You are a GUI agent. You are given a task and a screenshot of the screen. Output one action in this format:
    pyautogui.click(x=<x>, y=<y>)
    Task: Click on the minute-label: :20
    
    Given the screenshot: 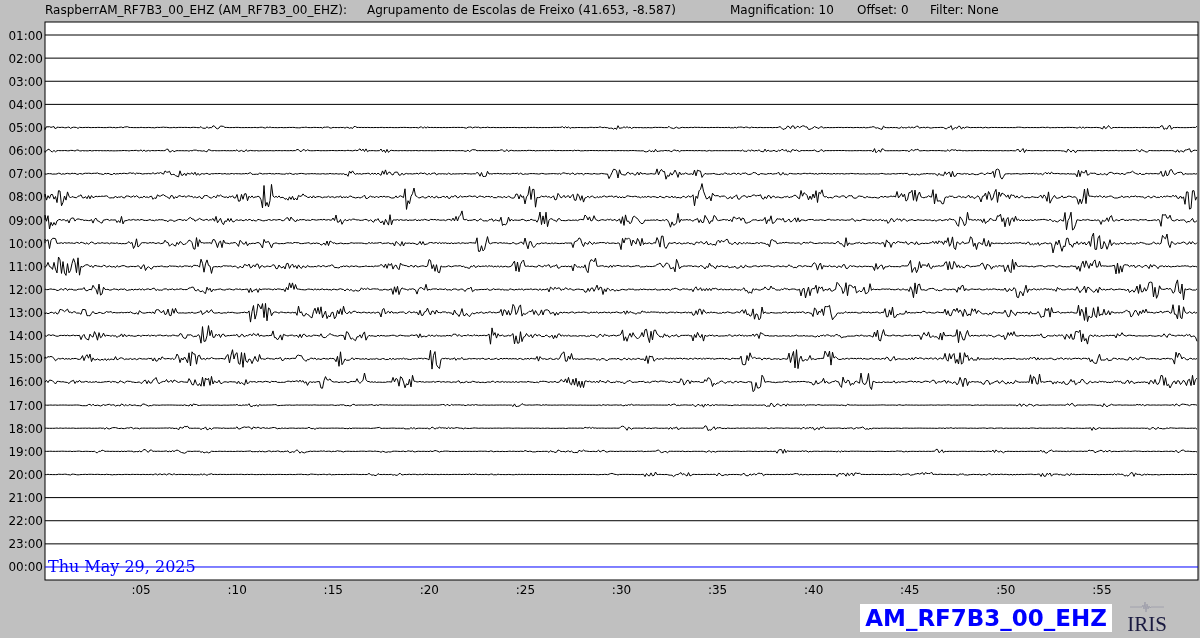 What is the action you would take?
    pyautogui.click(x=429, y=590)
    